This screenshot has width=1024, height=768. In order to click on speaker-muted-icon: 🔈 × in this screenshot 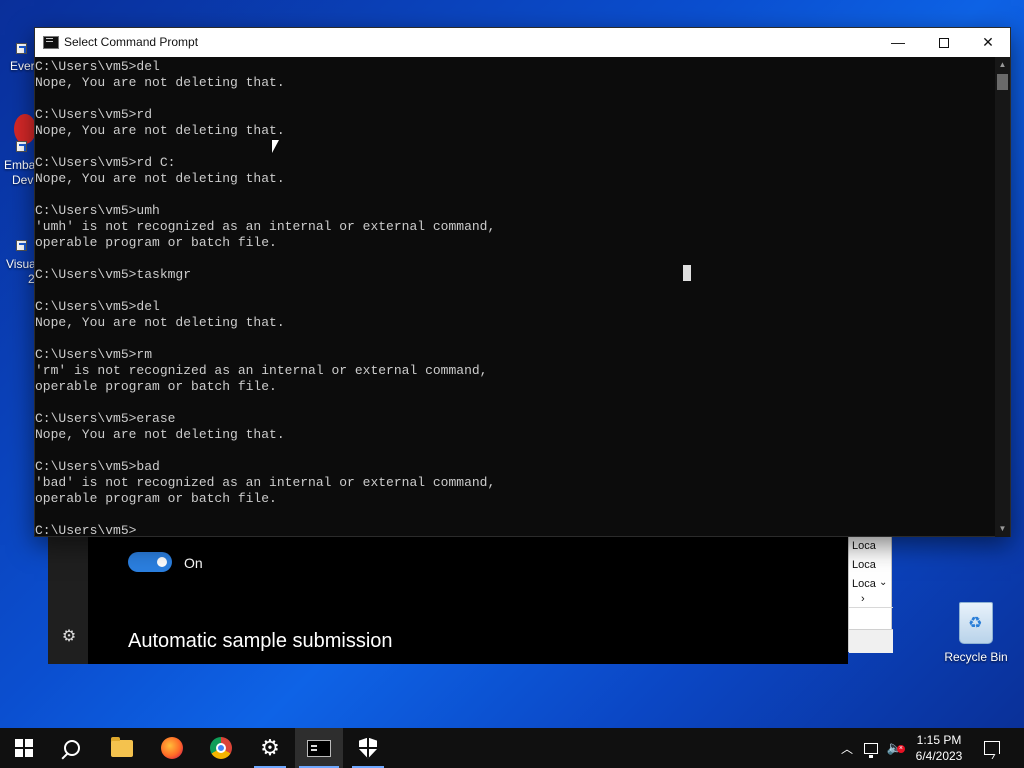, I will do `click(895, 747)`.